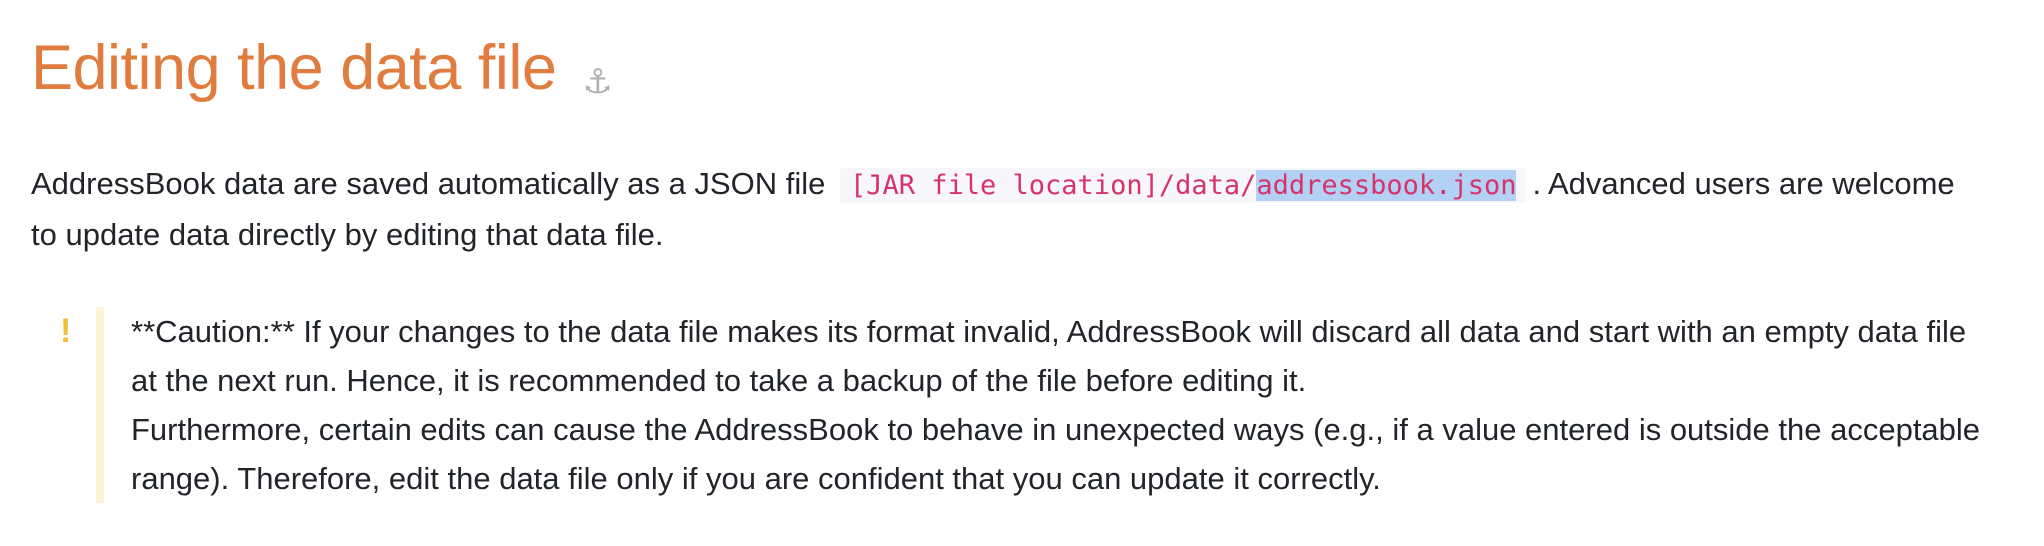  I want to click on file-path-selected-text: addressbook.json, so click(1386, 185).